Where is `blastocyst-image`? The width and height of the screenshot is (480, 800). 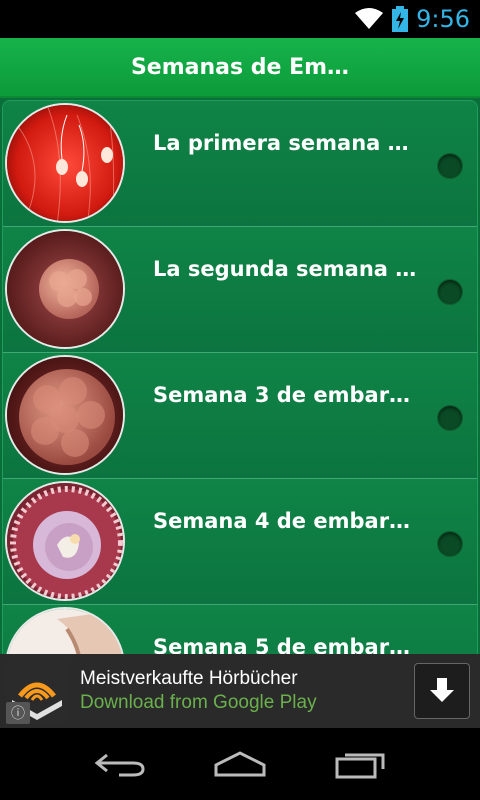 blastocyst-image is located at coordinates (65, 415).